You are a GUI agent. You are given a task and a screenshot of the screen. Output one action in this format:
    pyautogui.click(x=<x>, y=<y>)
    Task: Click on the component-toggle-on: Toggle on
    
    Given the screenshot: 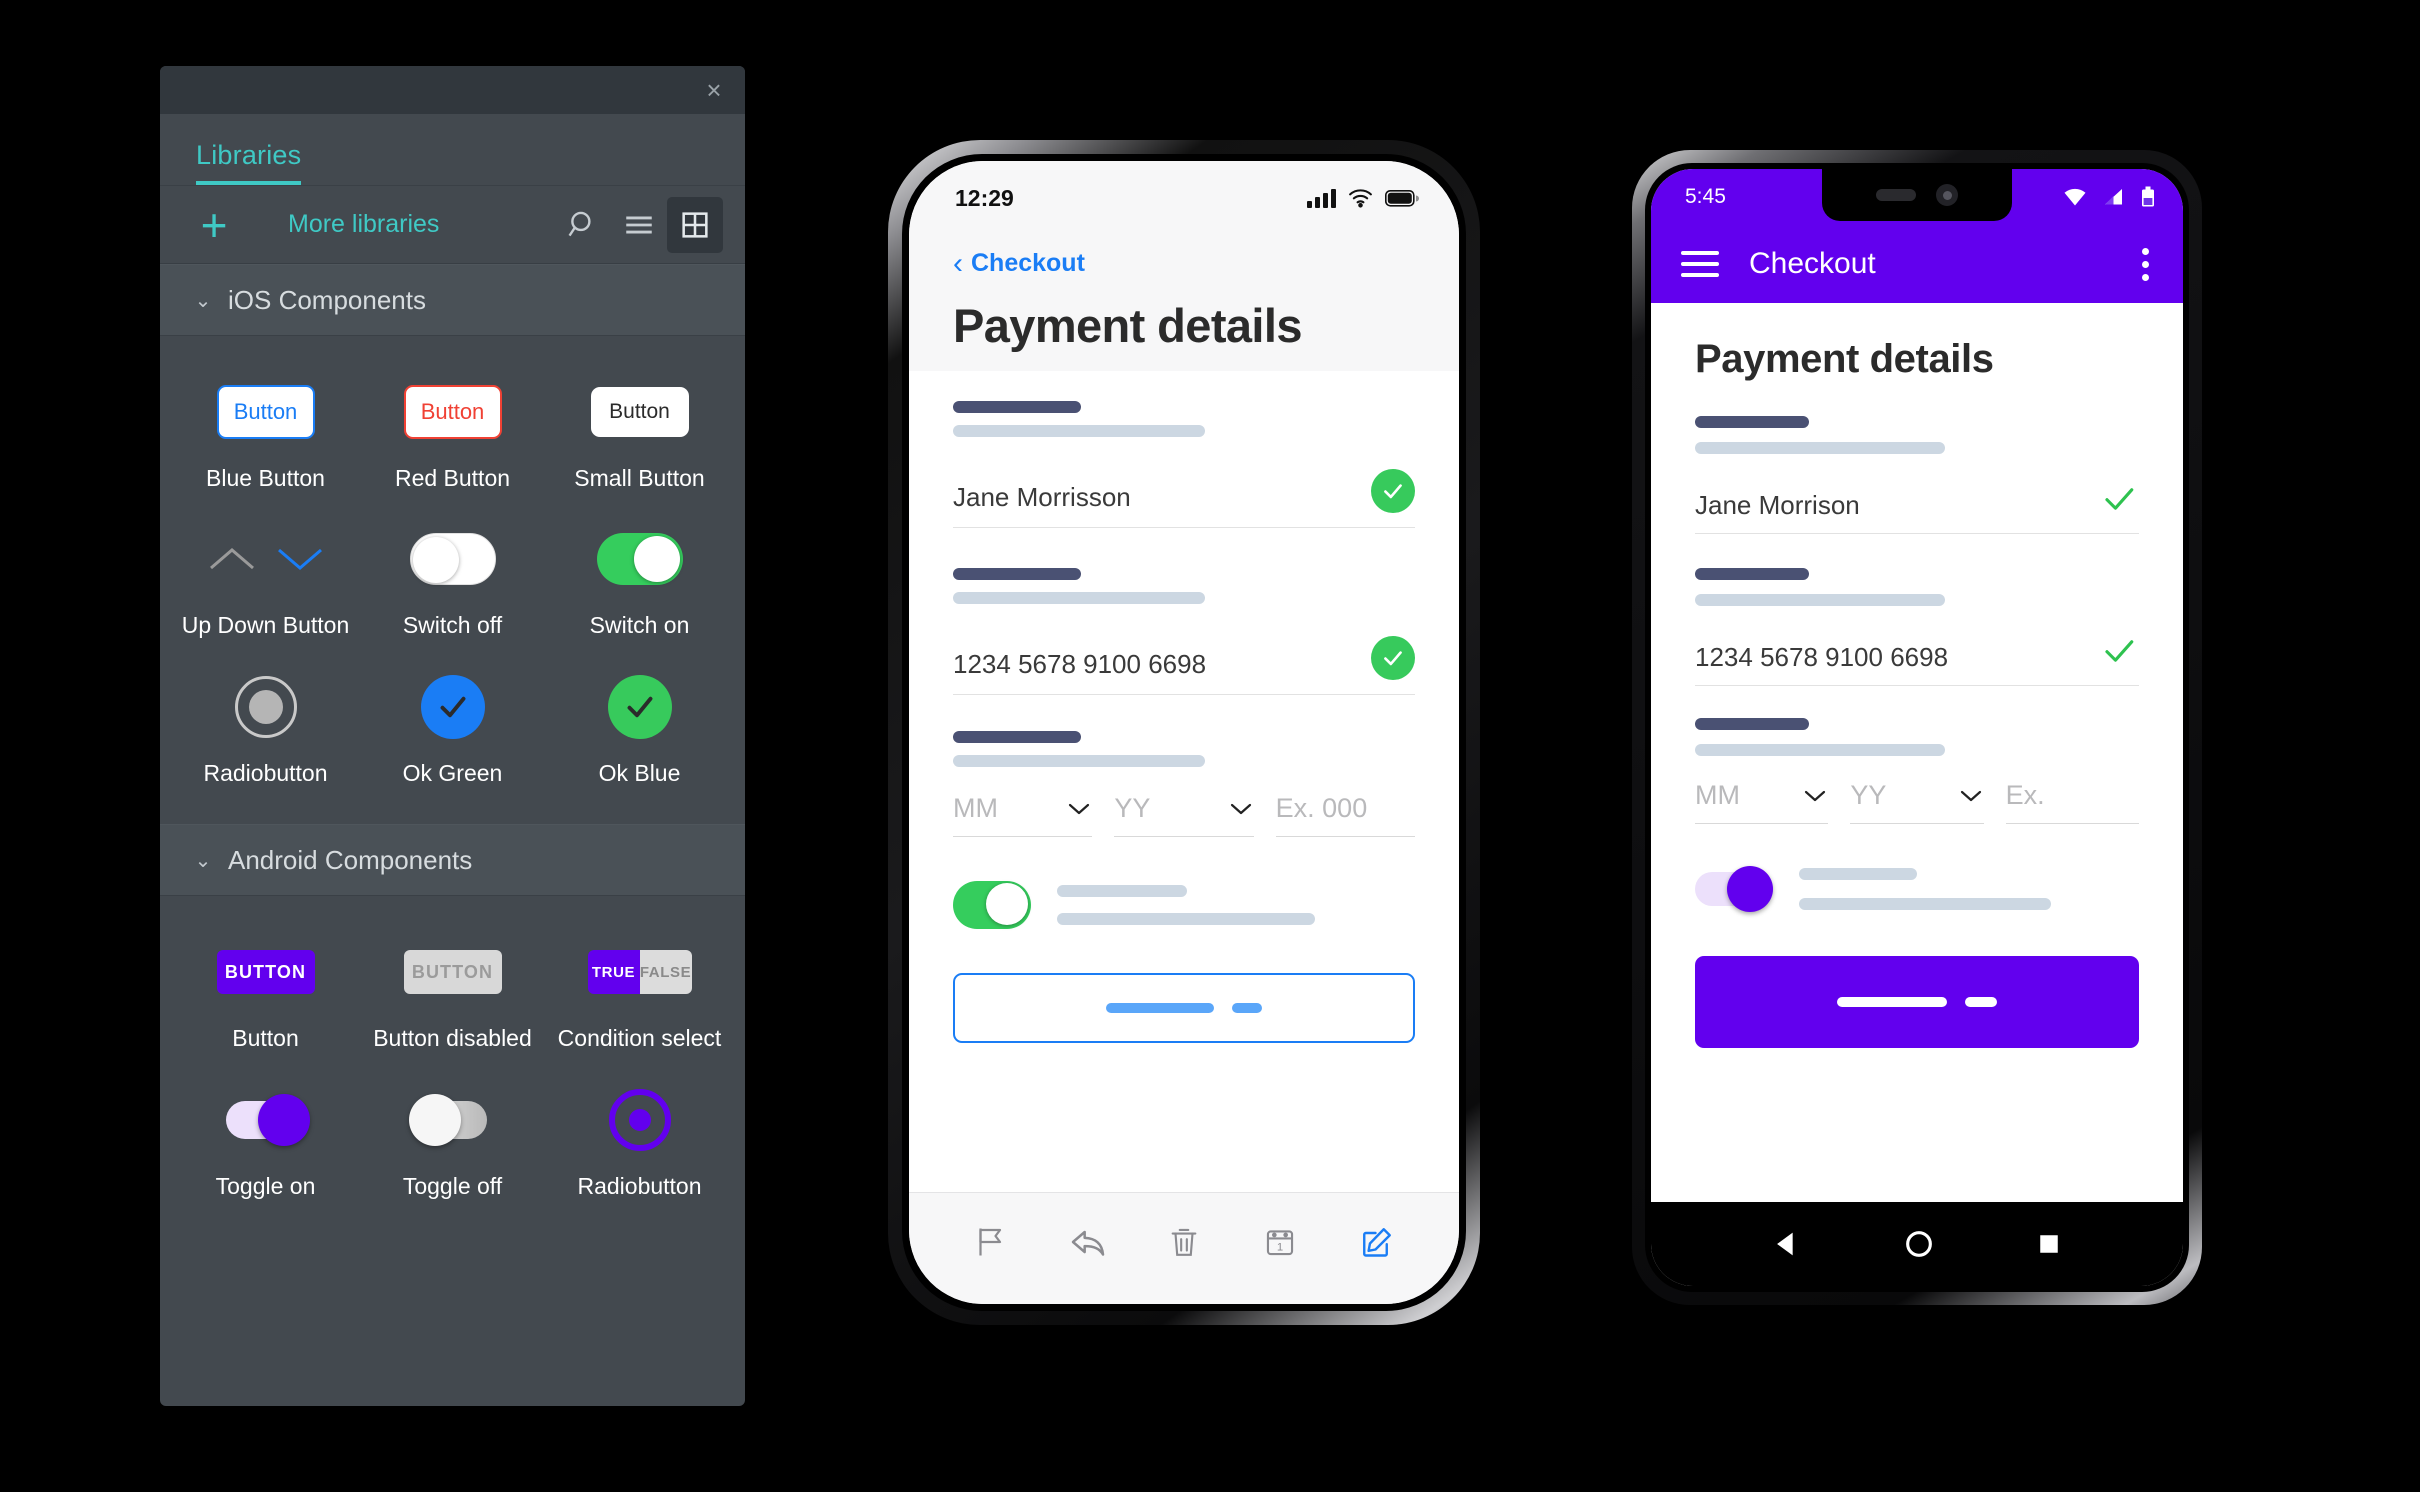 What is the action you would take?
    pyautogui.click(x=265, y=1141)
    